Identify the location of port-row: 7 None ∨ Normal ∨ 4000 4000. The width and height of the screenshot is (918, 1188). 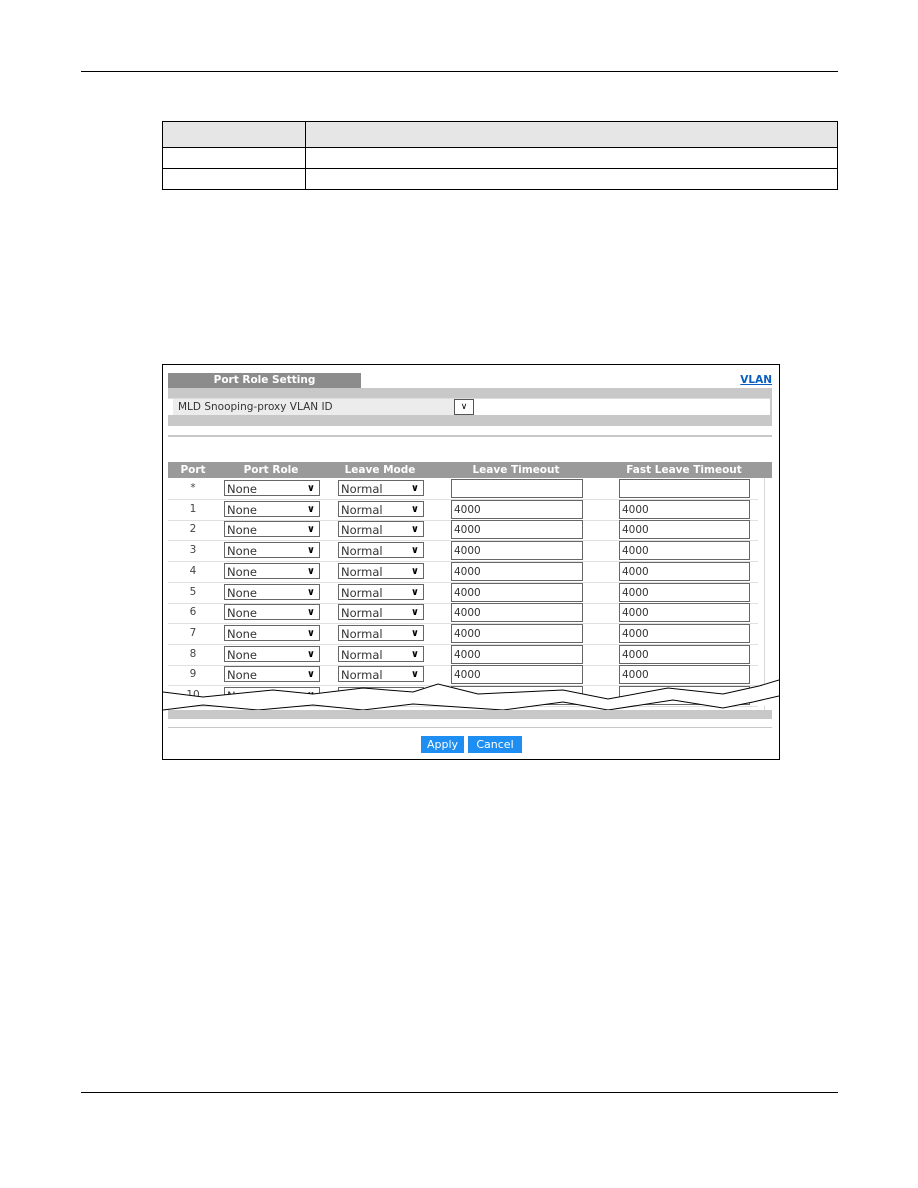
(463, 634).